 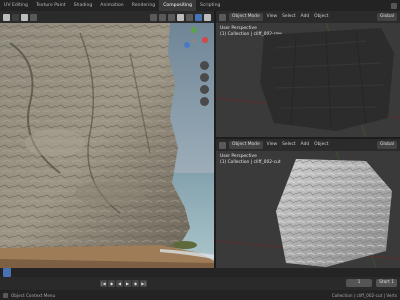 I want to click on tab-scripting: Scripting, so click(x=210, y=5).